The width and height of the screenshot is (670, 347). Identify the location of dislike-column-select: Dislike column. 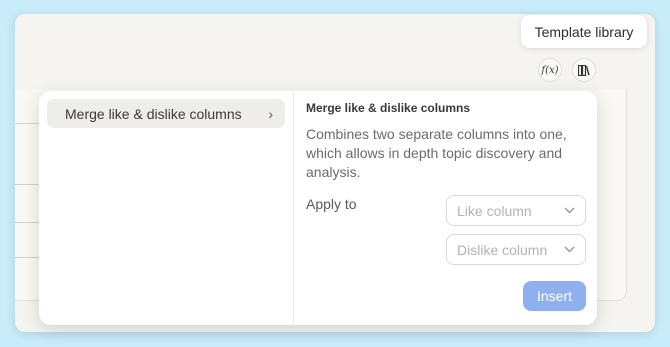
(516, 249).